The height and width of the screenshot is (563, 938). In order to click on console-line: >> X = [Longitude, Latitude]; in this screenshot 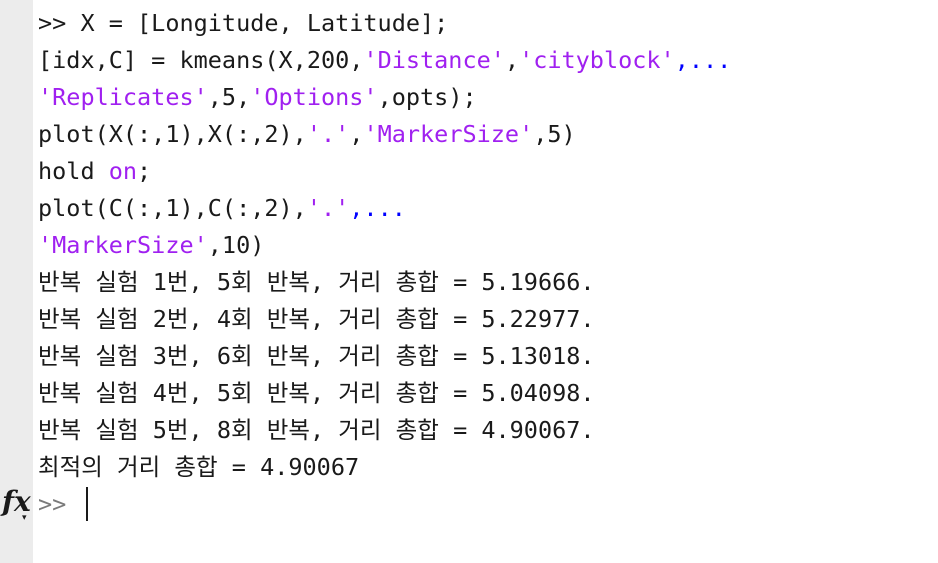, I will do `click(486, 23)`.